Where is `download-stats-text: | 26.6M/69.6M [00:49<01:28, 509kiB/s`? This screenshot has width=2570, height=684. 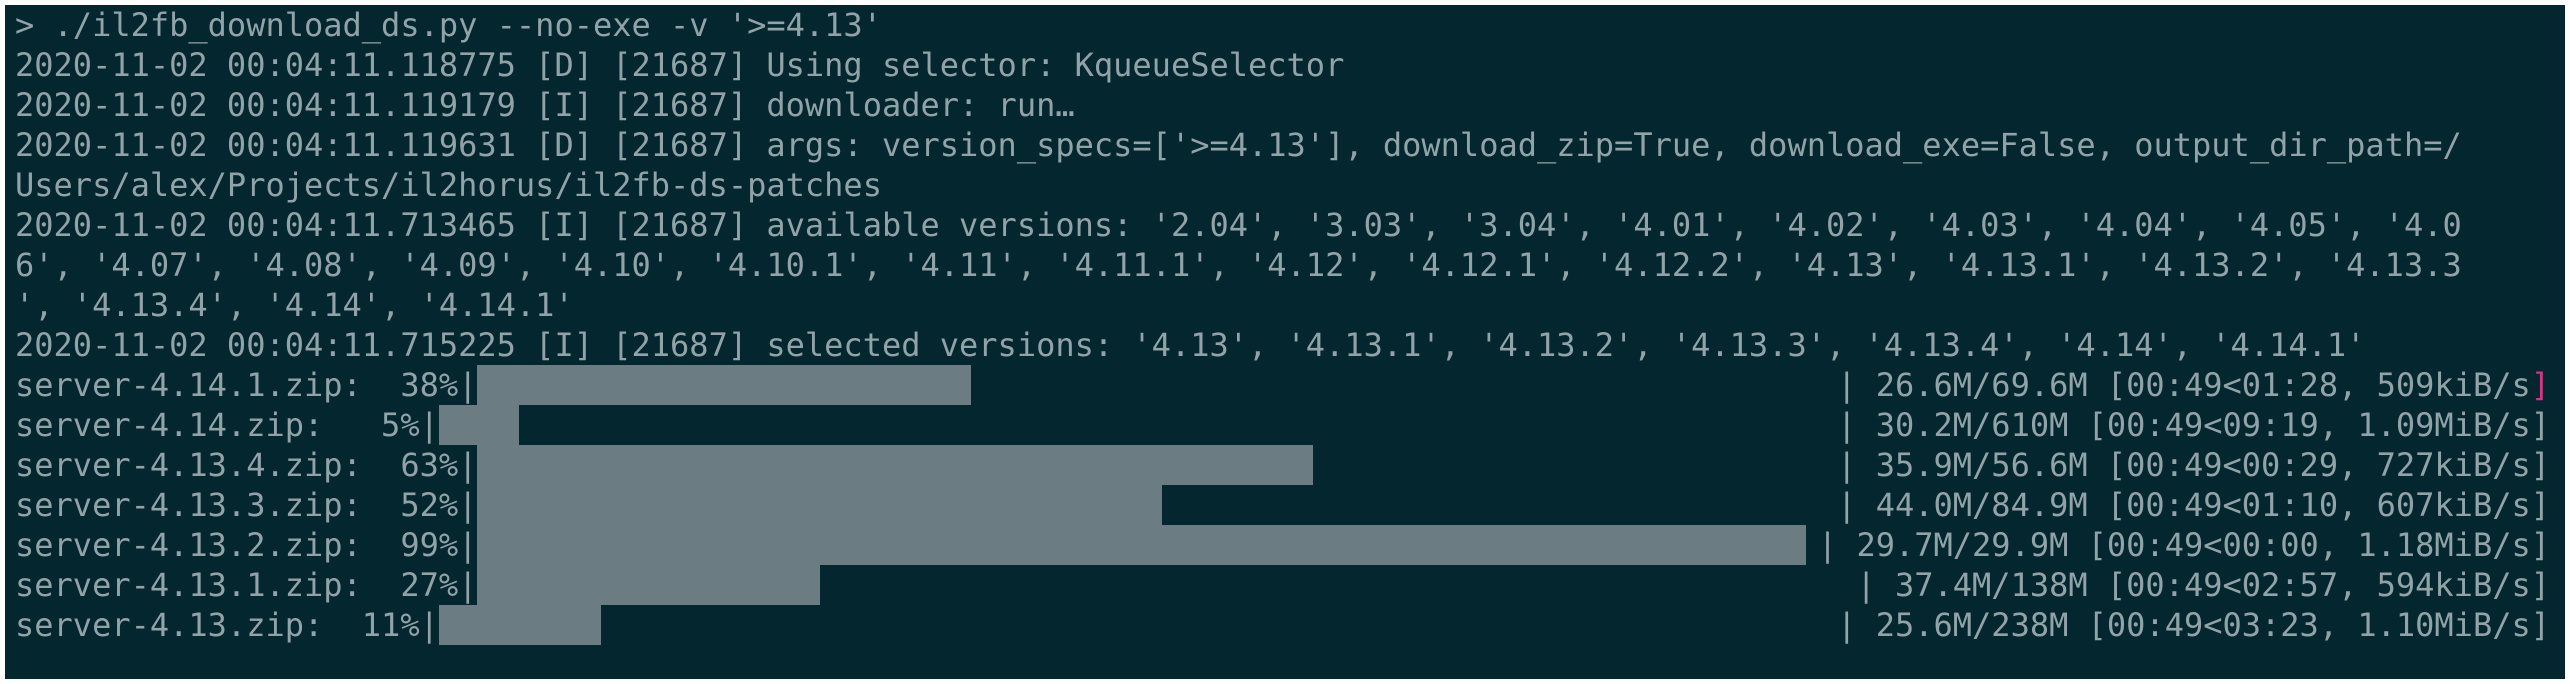 download-stats-text: | 26.6M/69.6M [00:49<01:28, 509kiB/s is located at coordinates (2184, 385).